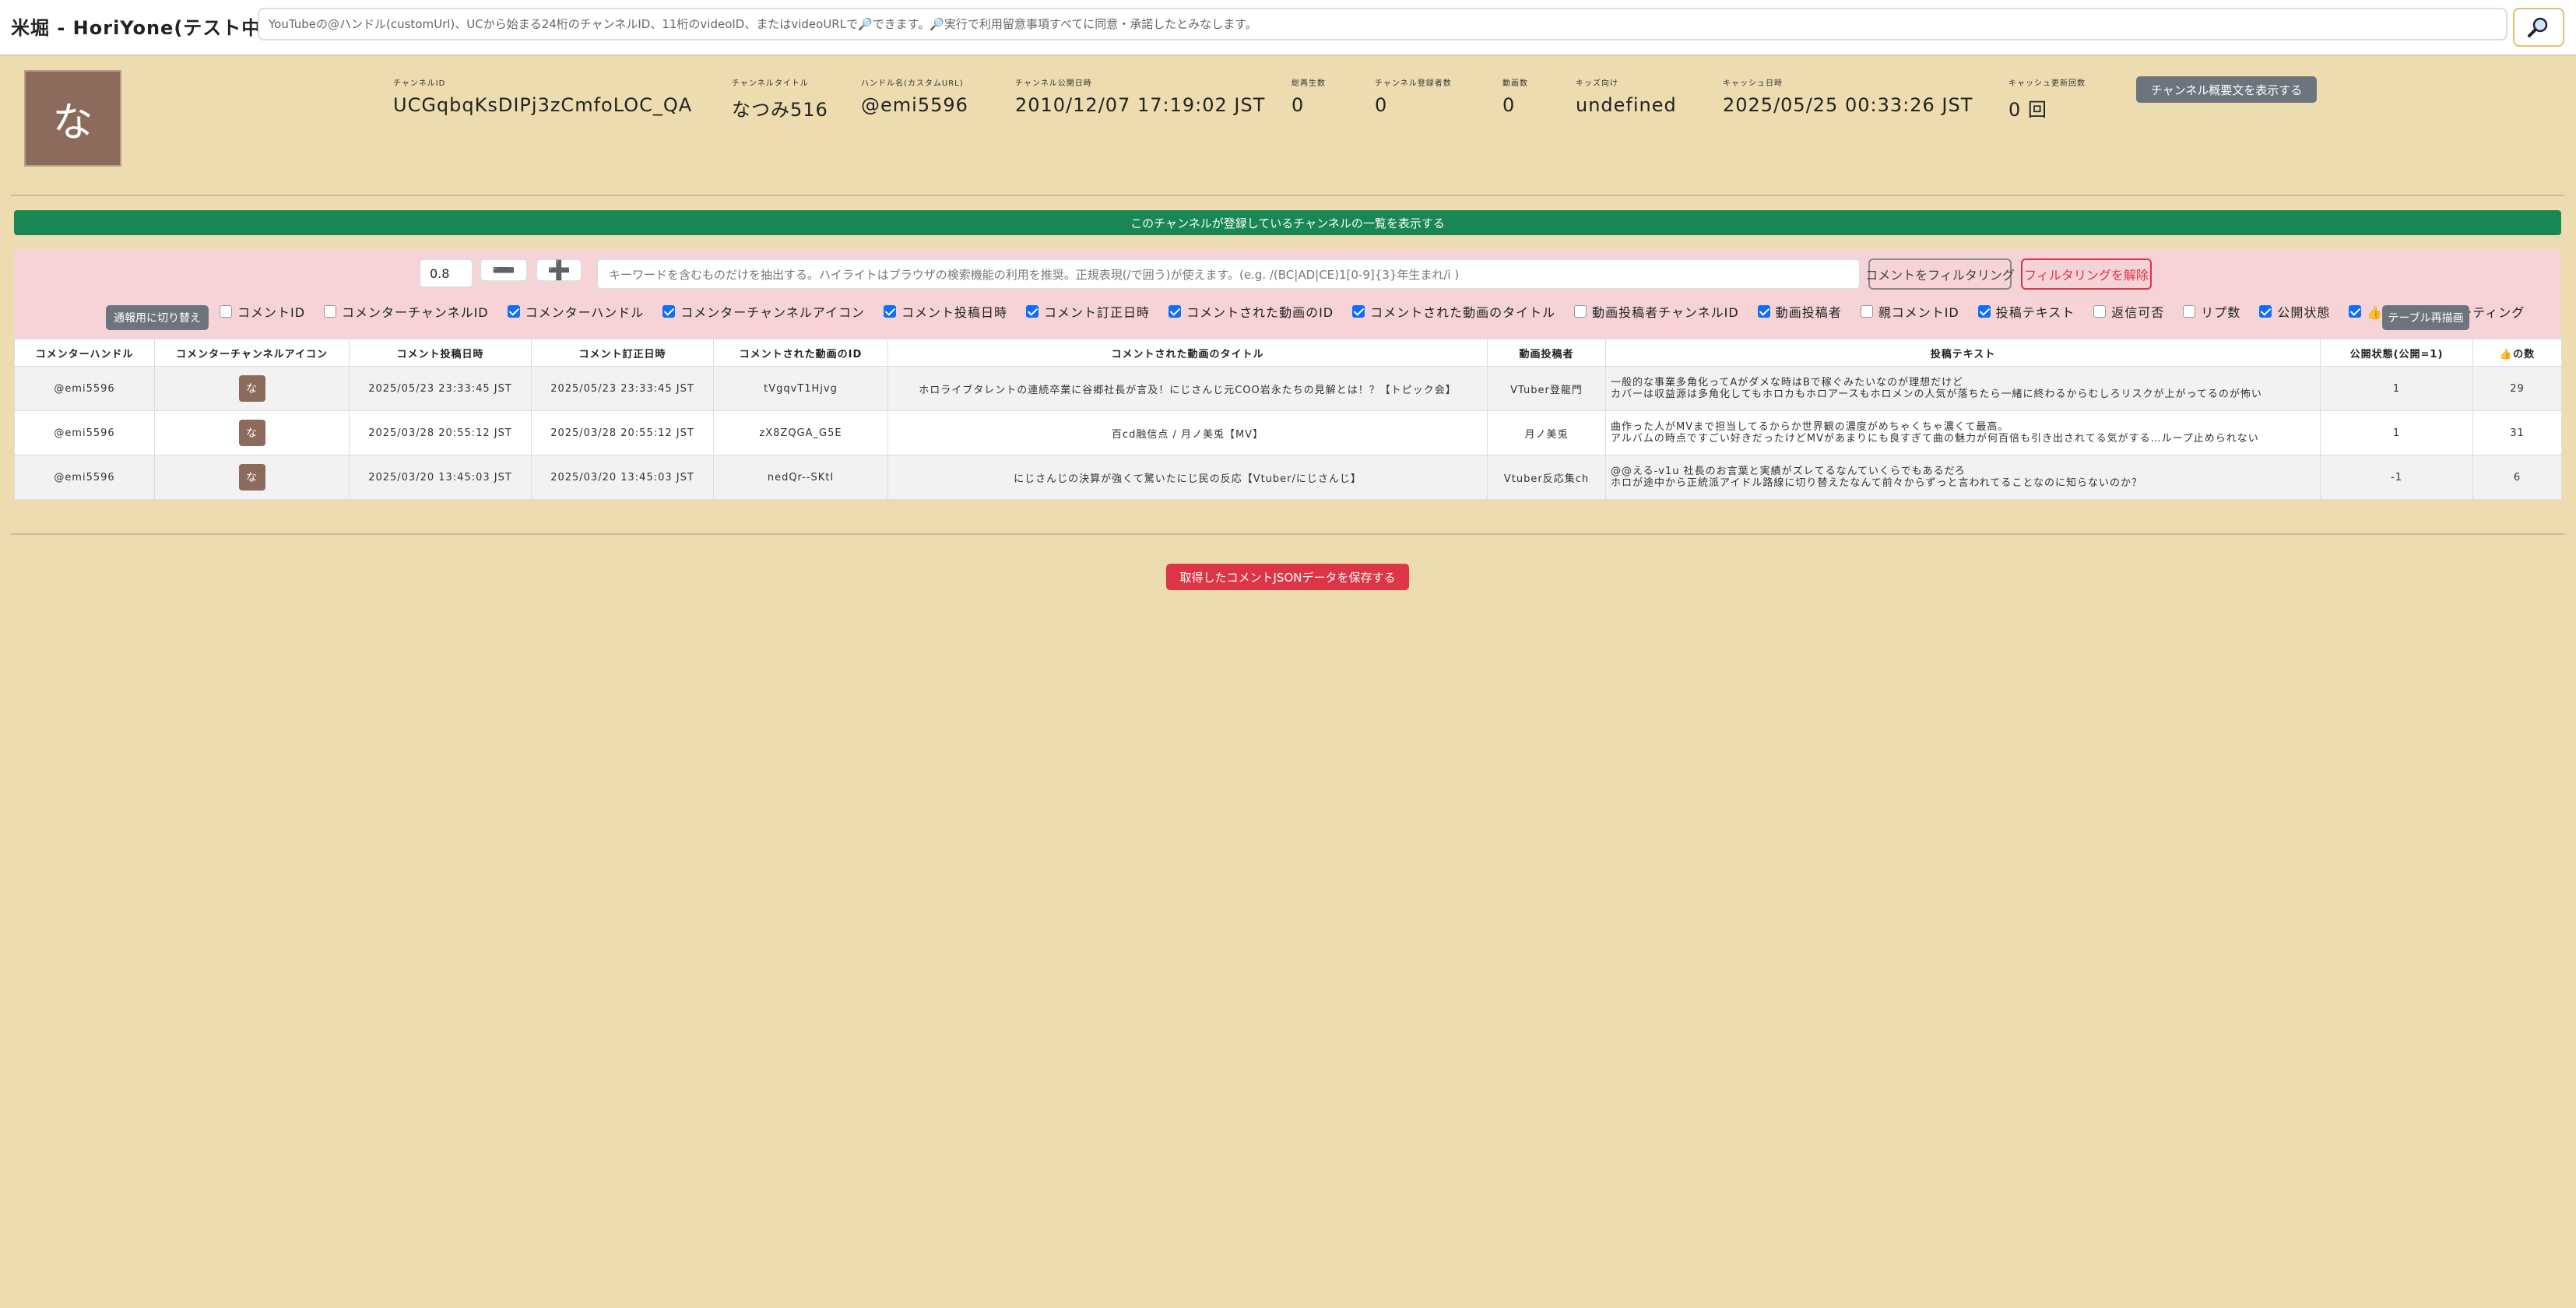  I want to click on magnifier-icon, so click(2538, 27).